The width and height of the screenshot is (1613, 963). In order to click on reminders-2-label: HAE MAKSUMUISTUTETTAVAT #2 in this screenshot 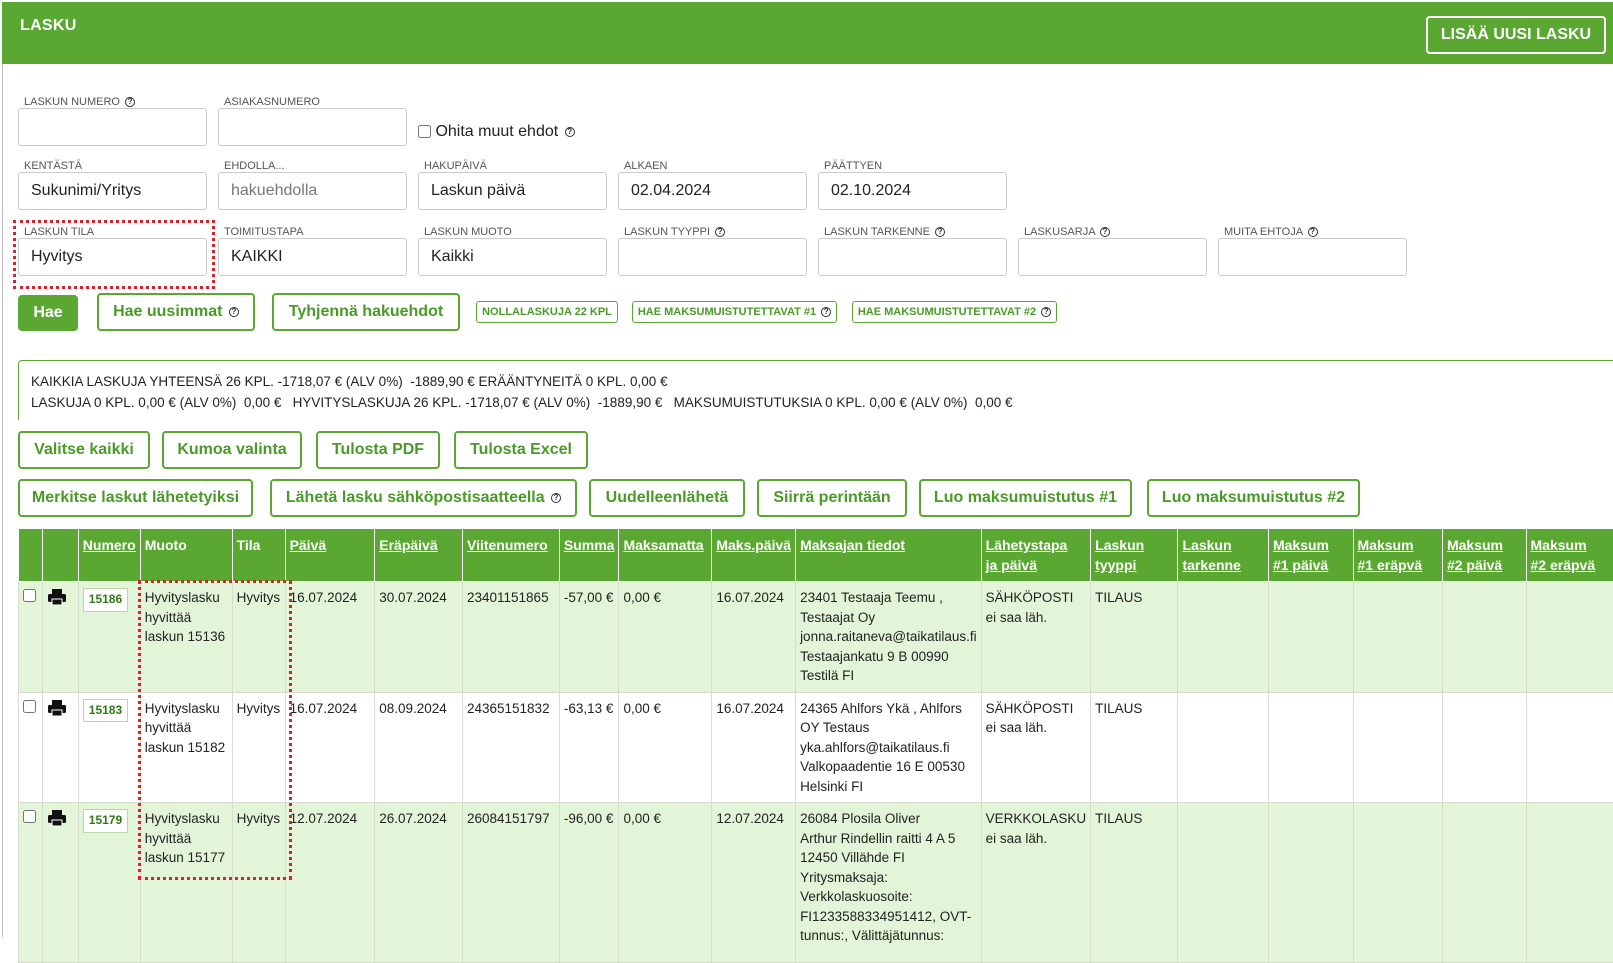, I will do `click(947, 312)`.